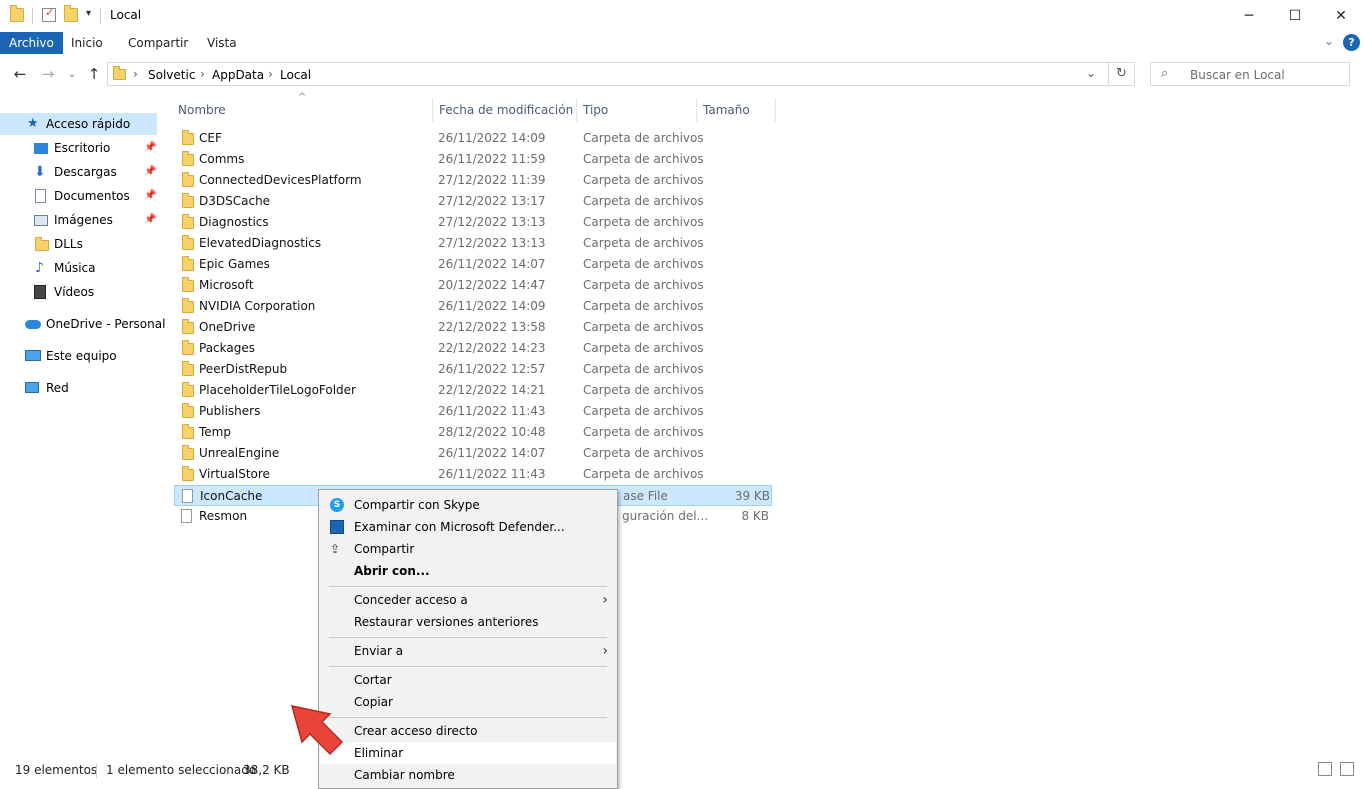 The height and width of the screenshot is (789, 1364). Describe the element at coordinates (468, 549) in the screenshot. I see `menu-item-share: ⇪ Compartir` at that location.